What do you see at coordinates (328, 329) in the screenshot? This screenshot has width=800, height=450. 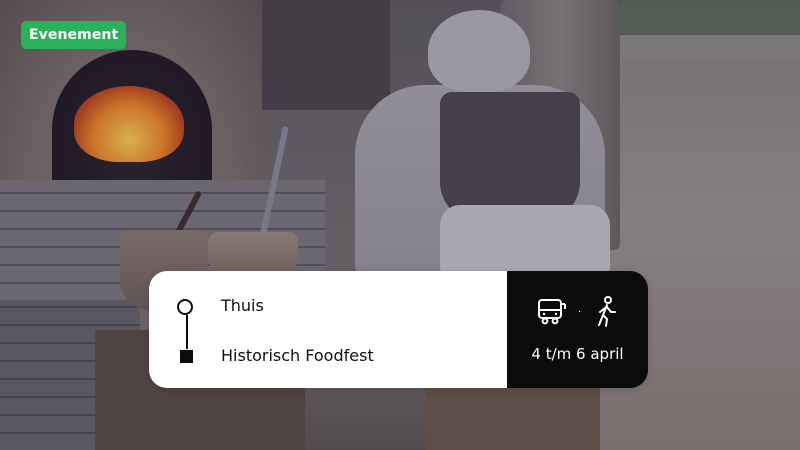 I see `route-panel: Thuis Historisch Foodfest` at bounding box center [328, 329].